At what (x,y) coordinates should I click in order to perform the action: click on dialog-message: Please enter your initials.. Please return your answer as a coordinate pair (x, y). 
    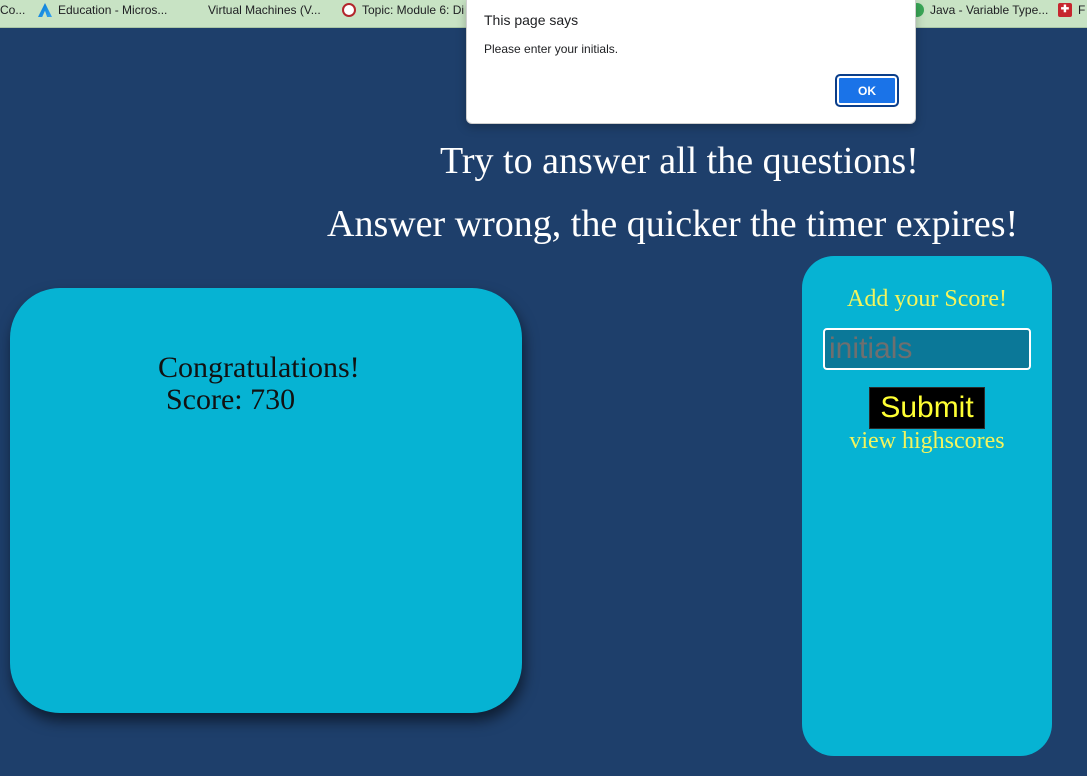
    Looking at the image, I should click on (551, 49).